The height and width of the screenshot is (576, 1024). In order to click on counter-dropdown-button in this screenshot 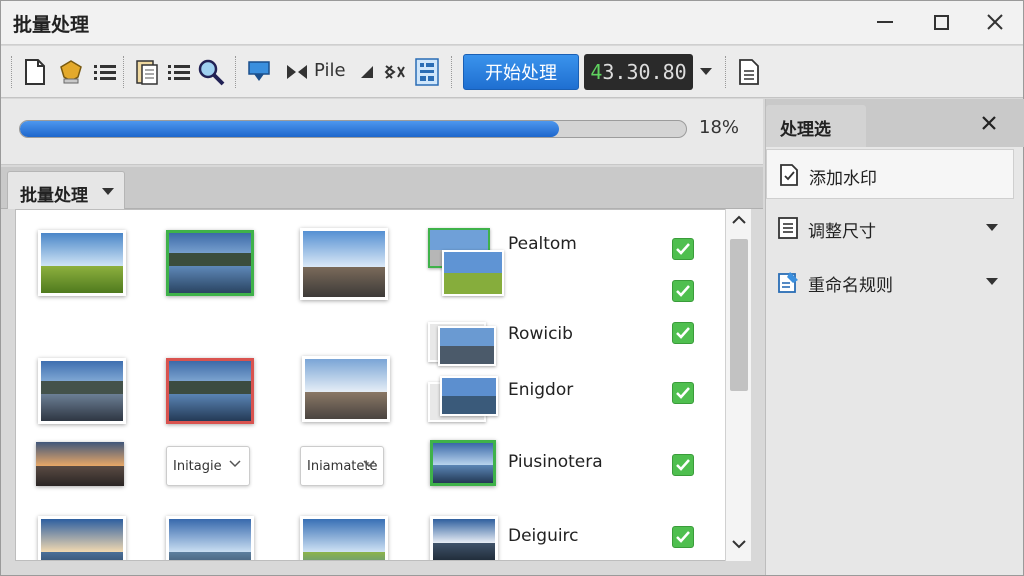, I will do `click(706, 72)`.